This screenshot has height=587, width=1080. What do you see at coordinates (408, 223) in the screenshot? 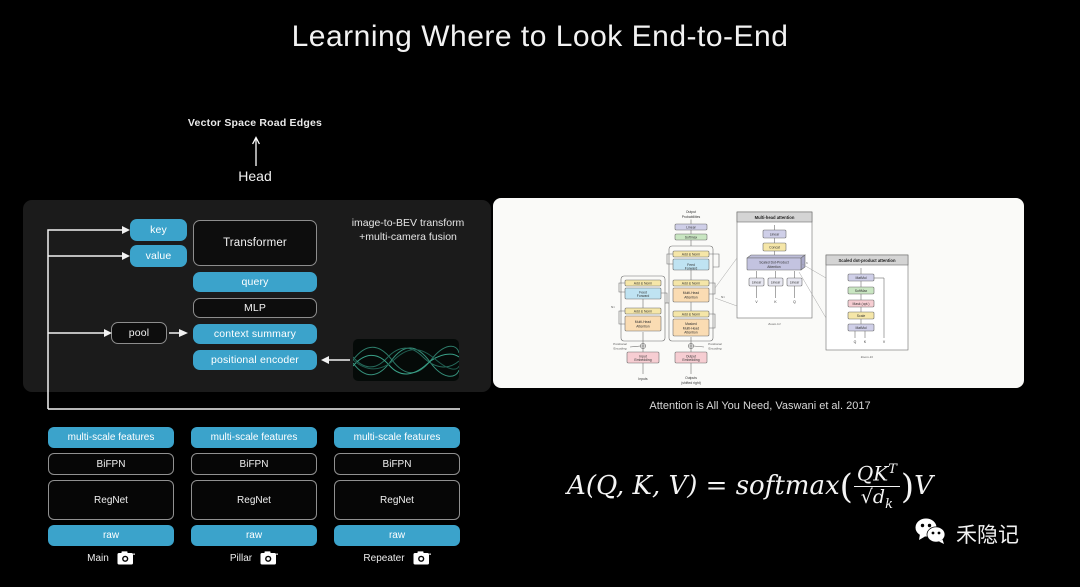
I see `bev-note-line-1: image-to-BEV transform` at bounding box center [408, 223].